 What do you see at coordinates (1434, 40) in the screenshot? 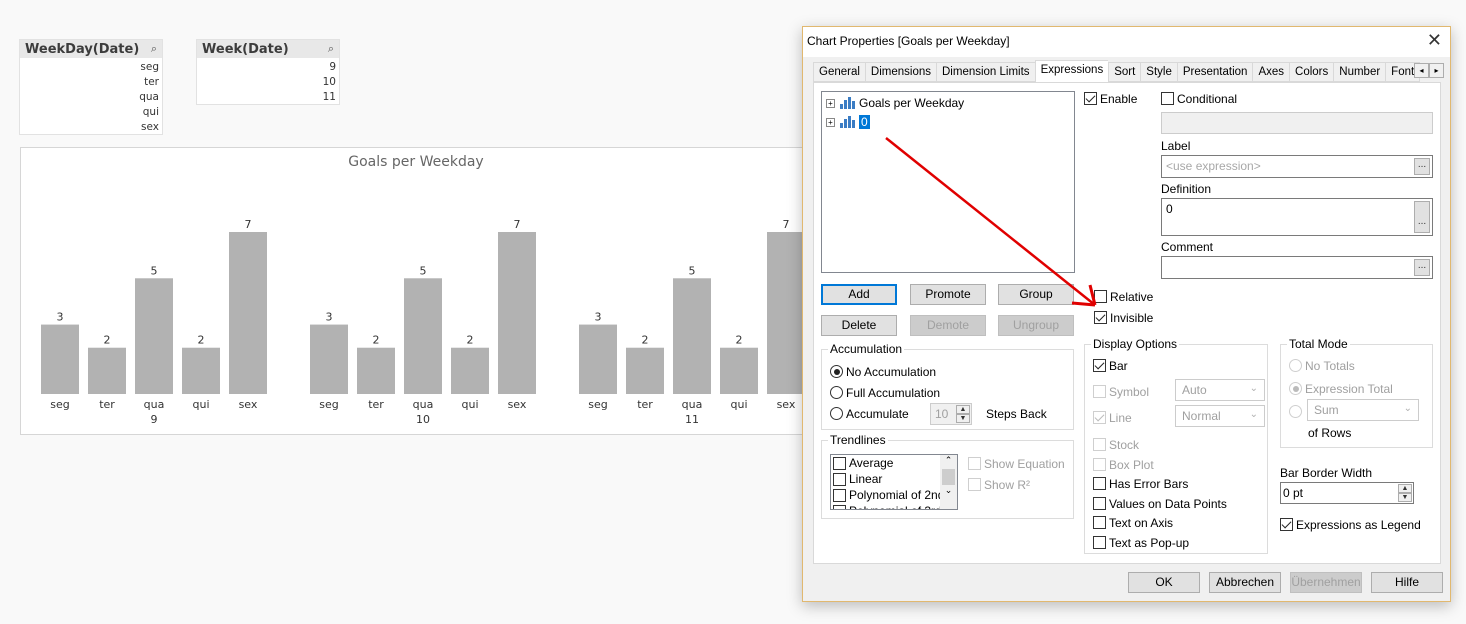
I see `close-icon: ✕` at bounding box center [1434, 40].